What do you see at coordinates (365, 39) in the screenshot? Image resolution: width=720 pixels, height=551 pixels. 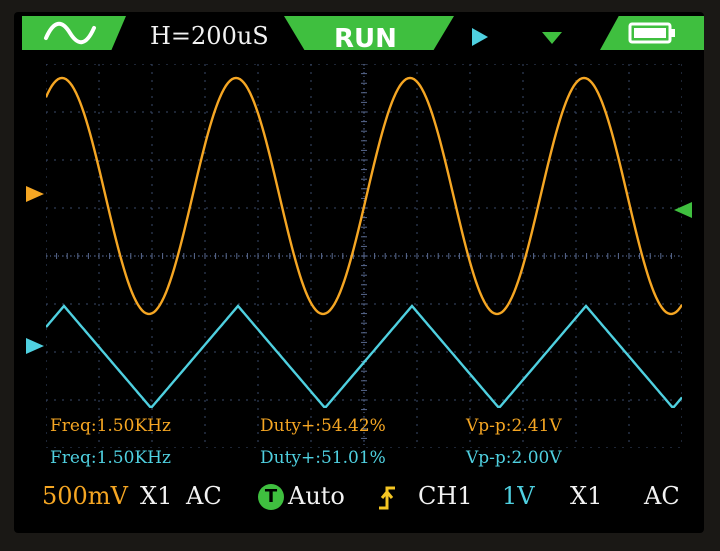 I see `run-status: RUN` at bounding box center [365, 39].